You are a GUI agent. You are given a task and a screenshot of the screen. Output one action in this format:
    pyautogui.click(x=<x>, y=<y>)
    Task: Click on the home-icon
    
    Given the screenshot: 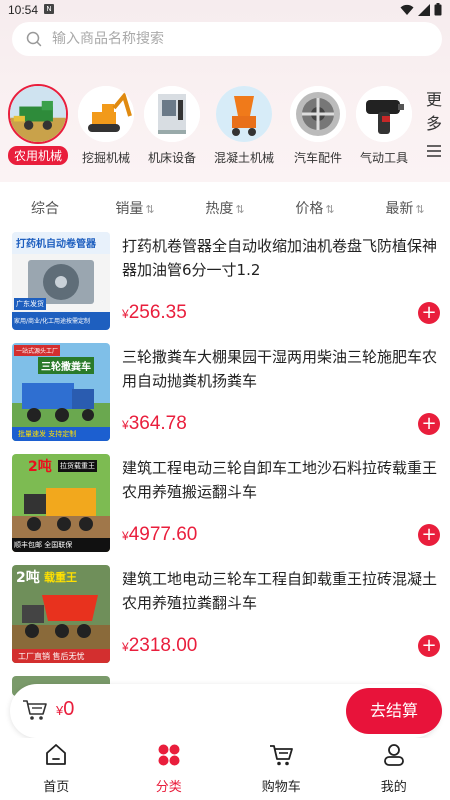 What is the action you would take?
    pyautogui.click(x=56, y=754)
    